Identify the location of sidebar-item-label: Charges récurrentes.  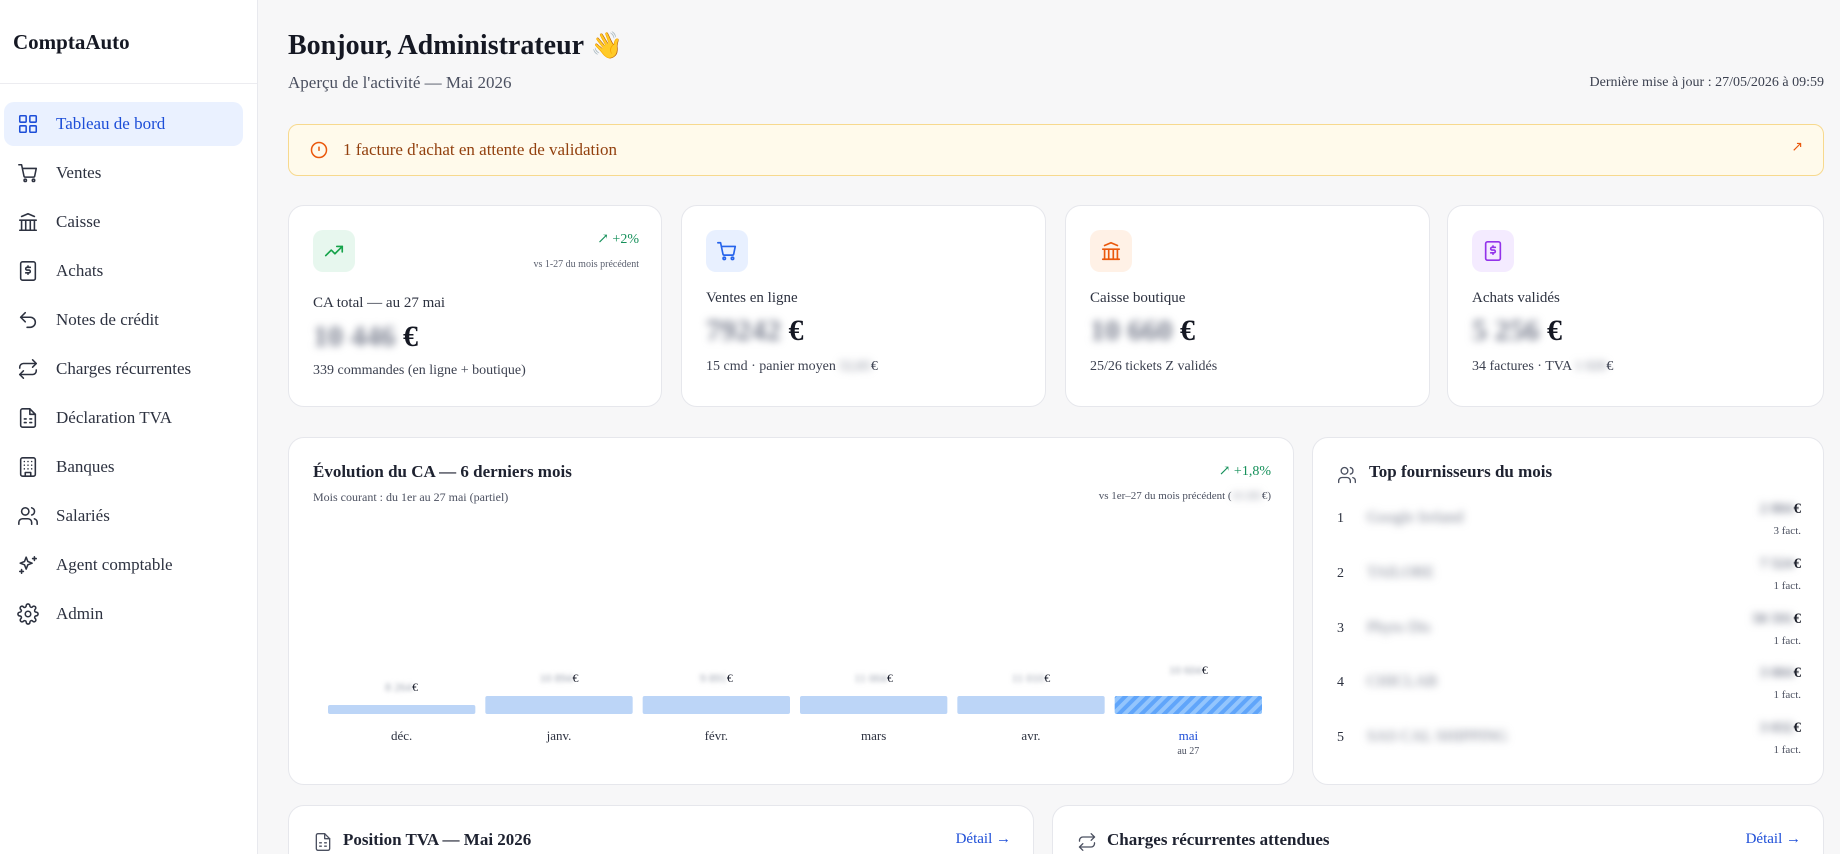
(124, 368).